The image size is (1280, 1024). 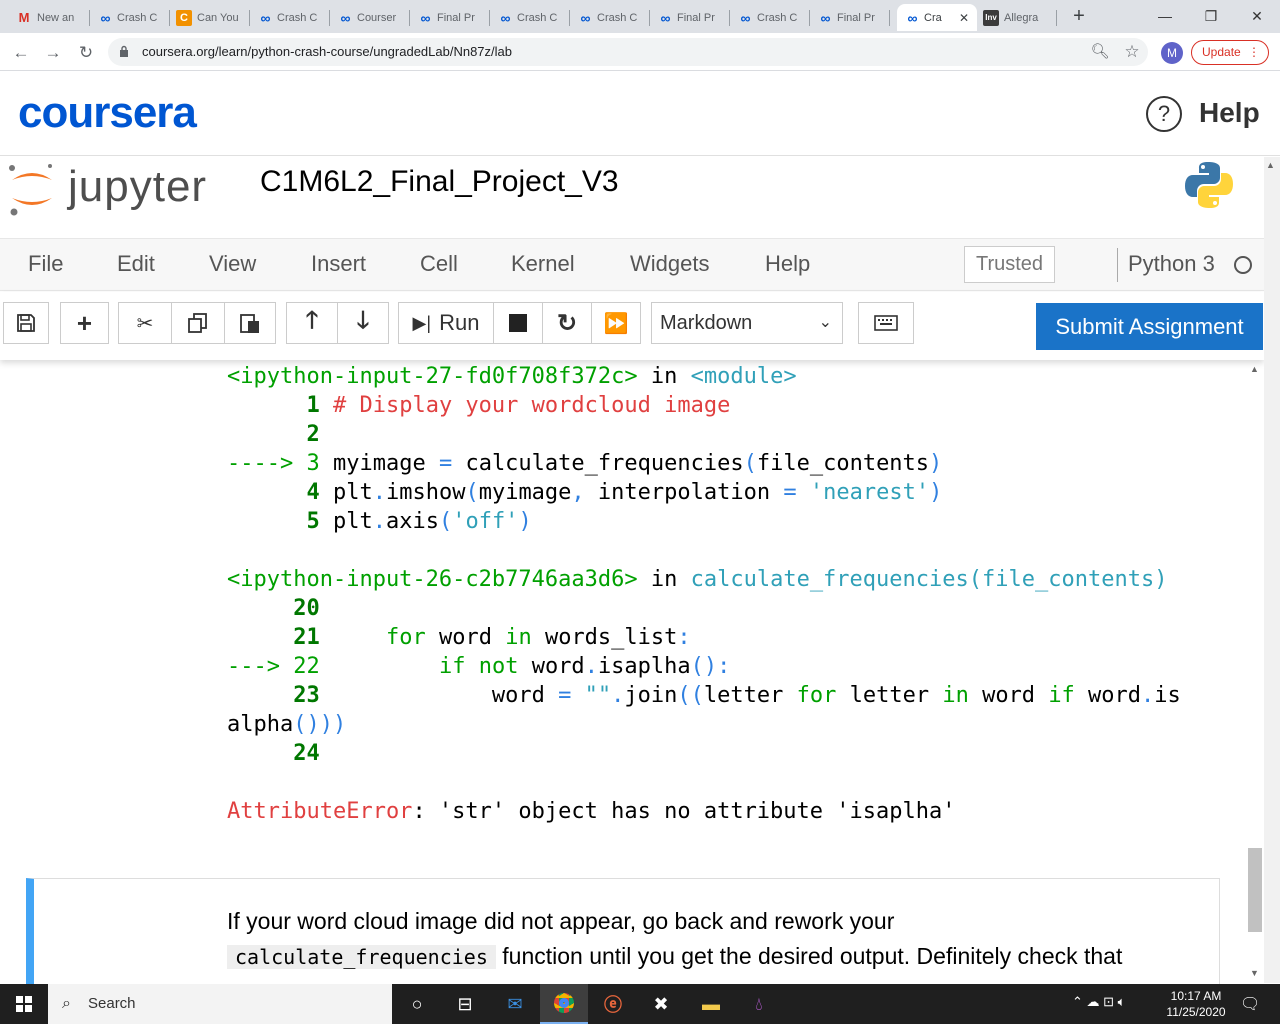 I want to click on cut-button: ✂, so click(x=145, y=323).